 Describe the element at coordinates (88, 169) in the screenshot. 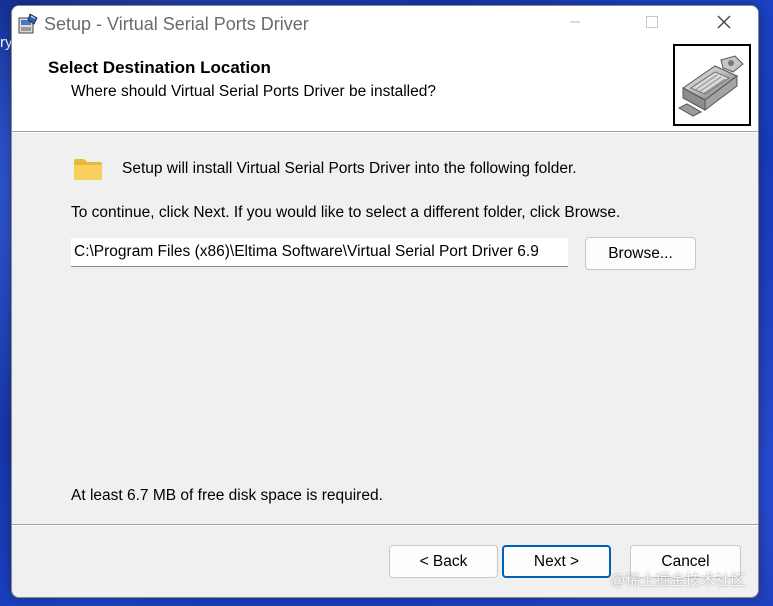

I see `folder-icon` at that location.